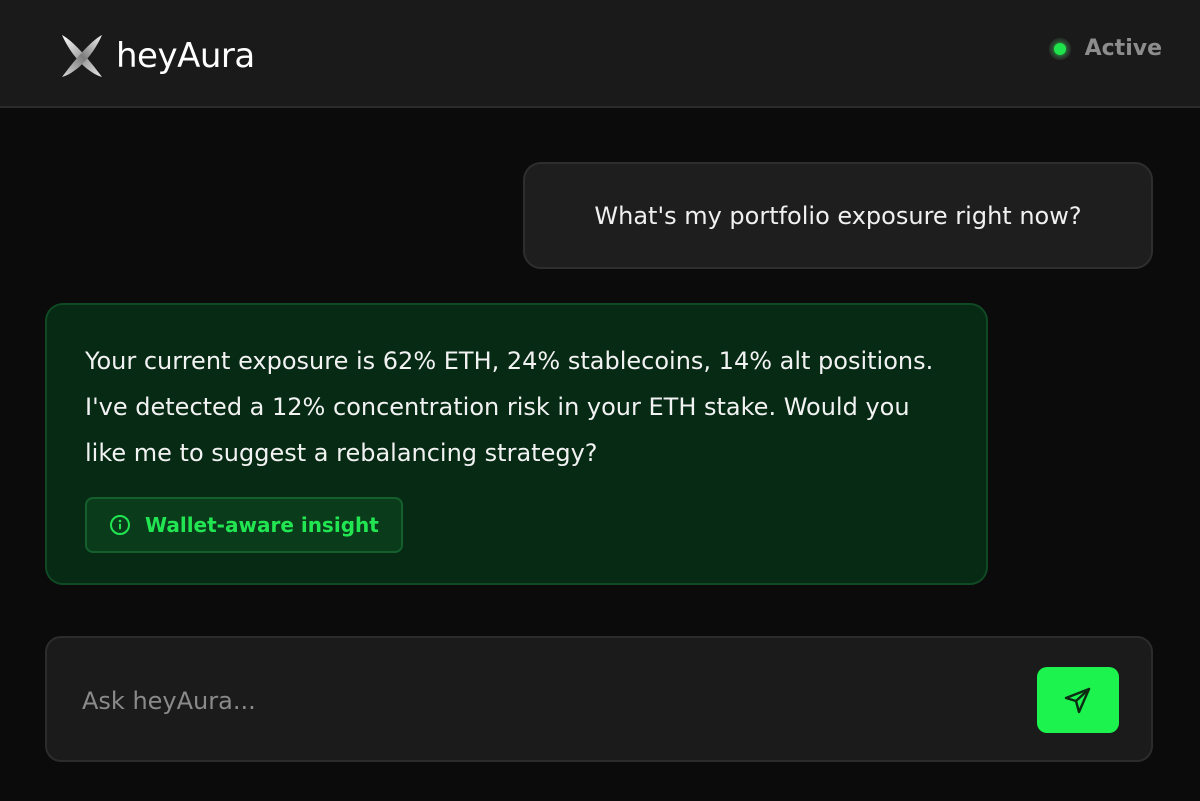  I want to click on user-message-bubble: What's my portfolio exposure right now?, so click(838, 215).